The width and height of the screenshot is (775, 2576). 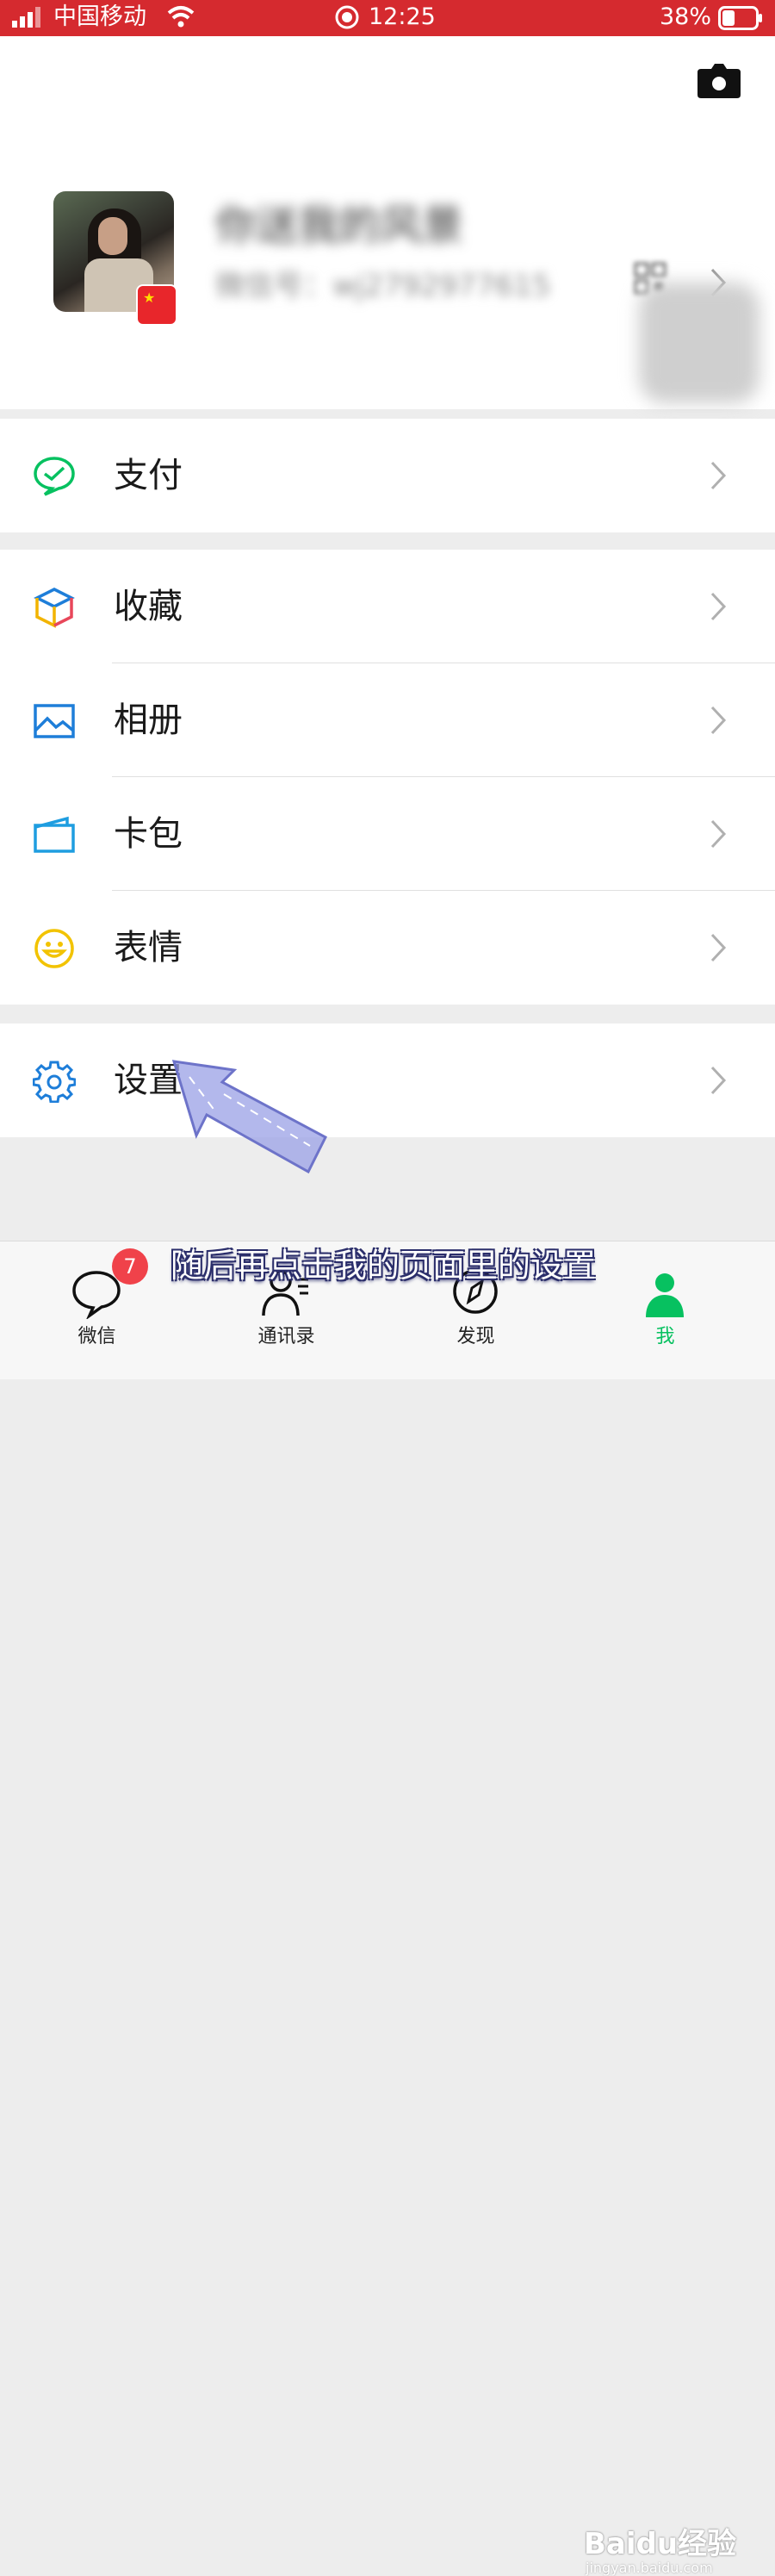 What do you see at coordinates (720, 81) in the screenshot?
I see `camera-icon` at bounding box center [720, 81].